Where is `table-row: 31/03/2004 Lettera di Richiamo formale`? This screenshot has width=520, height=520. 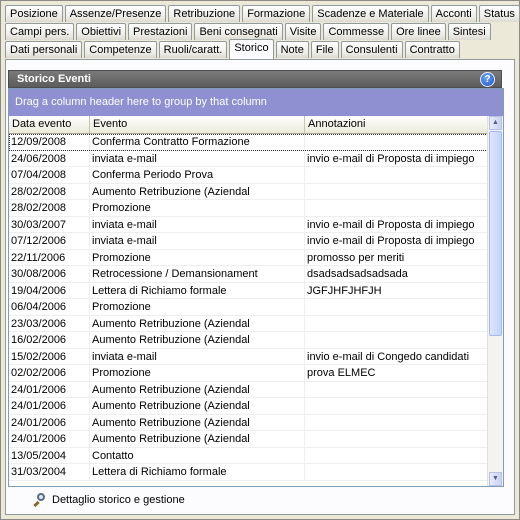
table-row: 31/03/2004 Lettera di Richiamo formale is located at coordinates (252, 472).